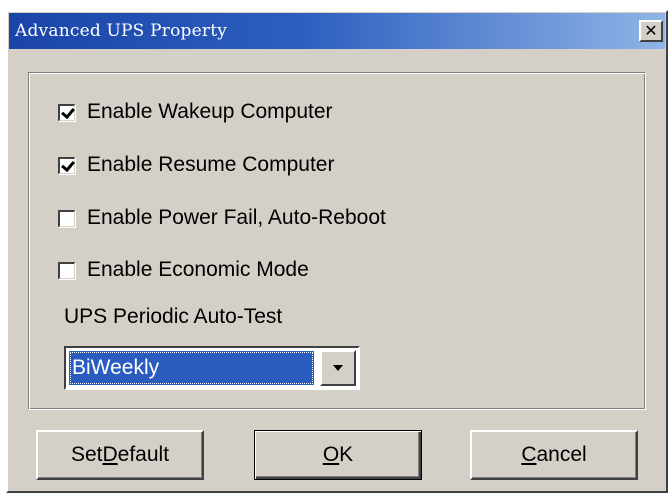 The width and height of the screenshot is (668, 493). I want to click on title-bar: Advanced UPS Property ✕, so click(337, 31).